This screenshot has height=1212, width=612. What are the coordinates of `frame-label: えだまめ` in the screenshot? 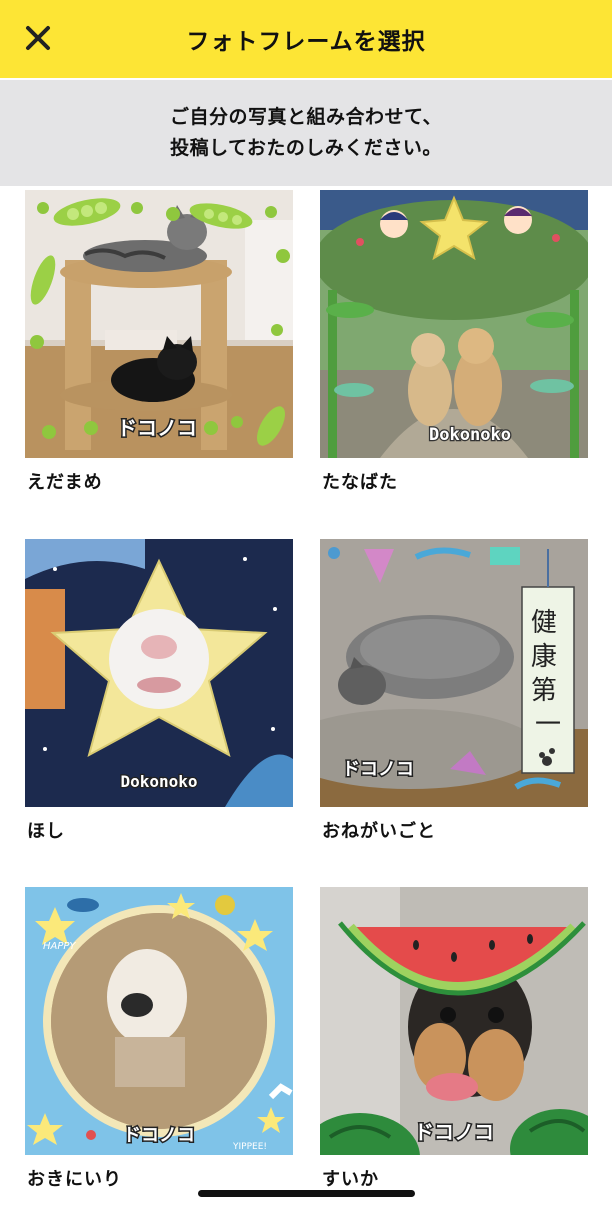 It's located at (65, 482).